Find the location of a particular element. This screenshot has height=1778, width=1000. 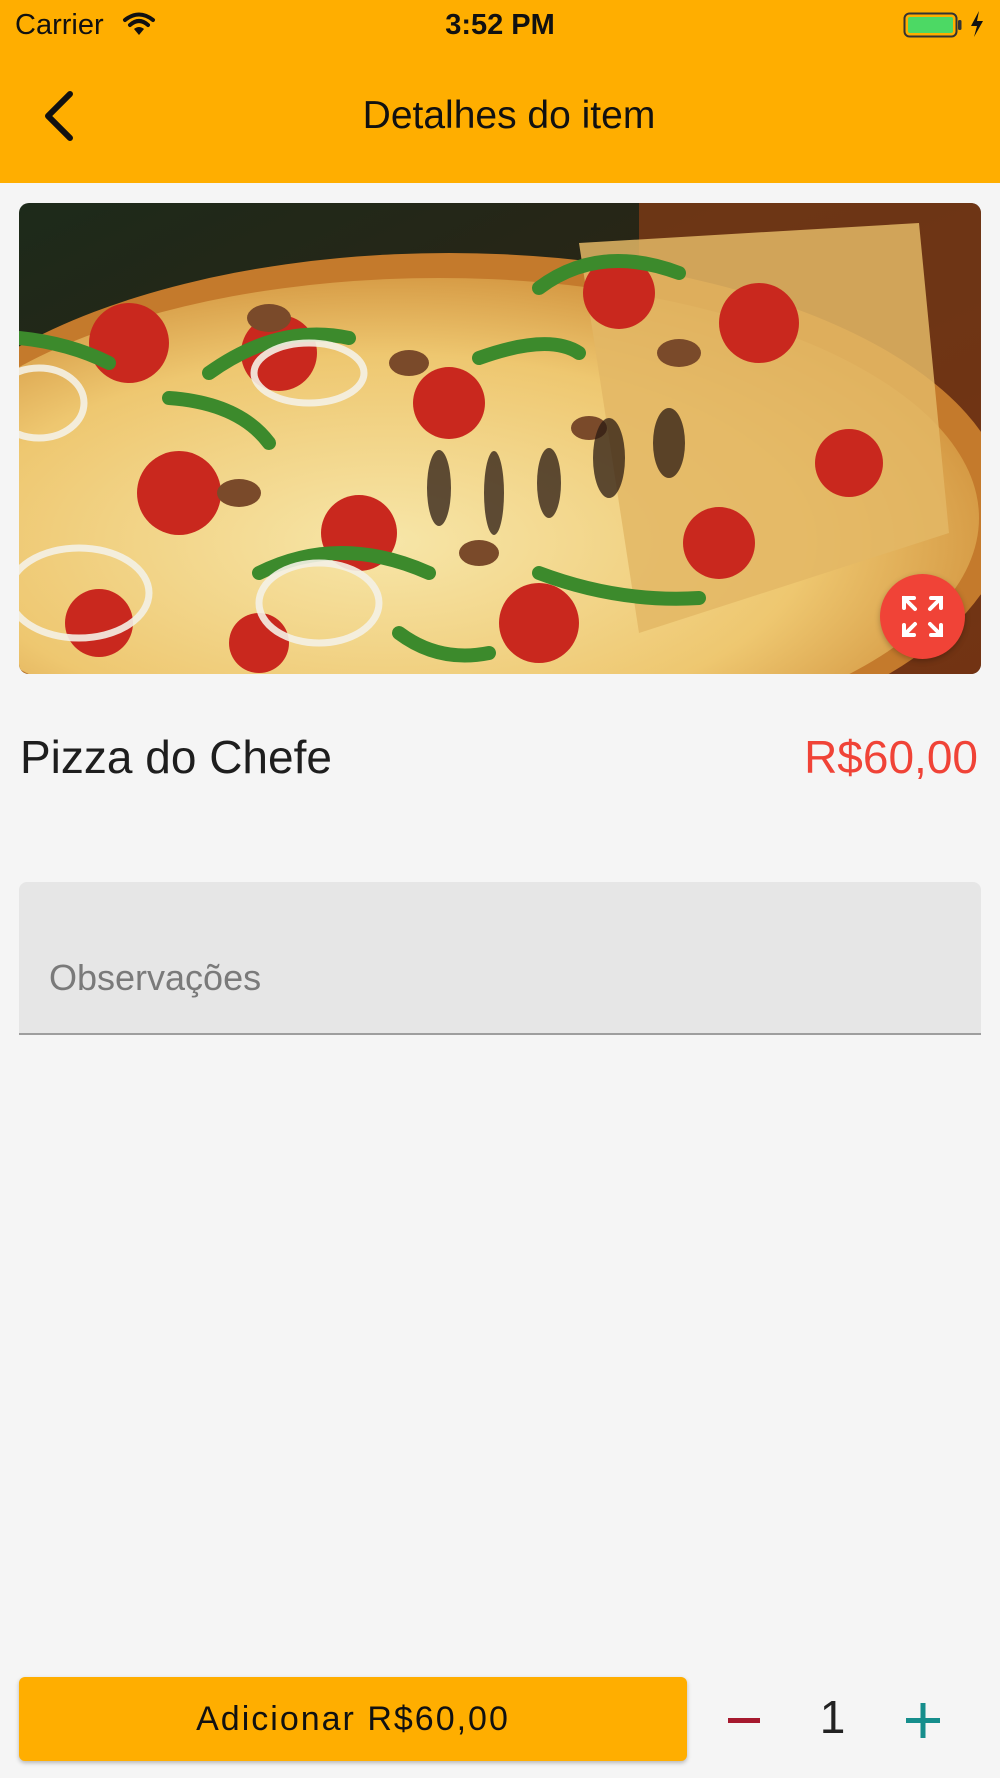

add-to-cart-button: Adicionar R$60,00 is located at coordinates (353, 1719).